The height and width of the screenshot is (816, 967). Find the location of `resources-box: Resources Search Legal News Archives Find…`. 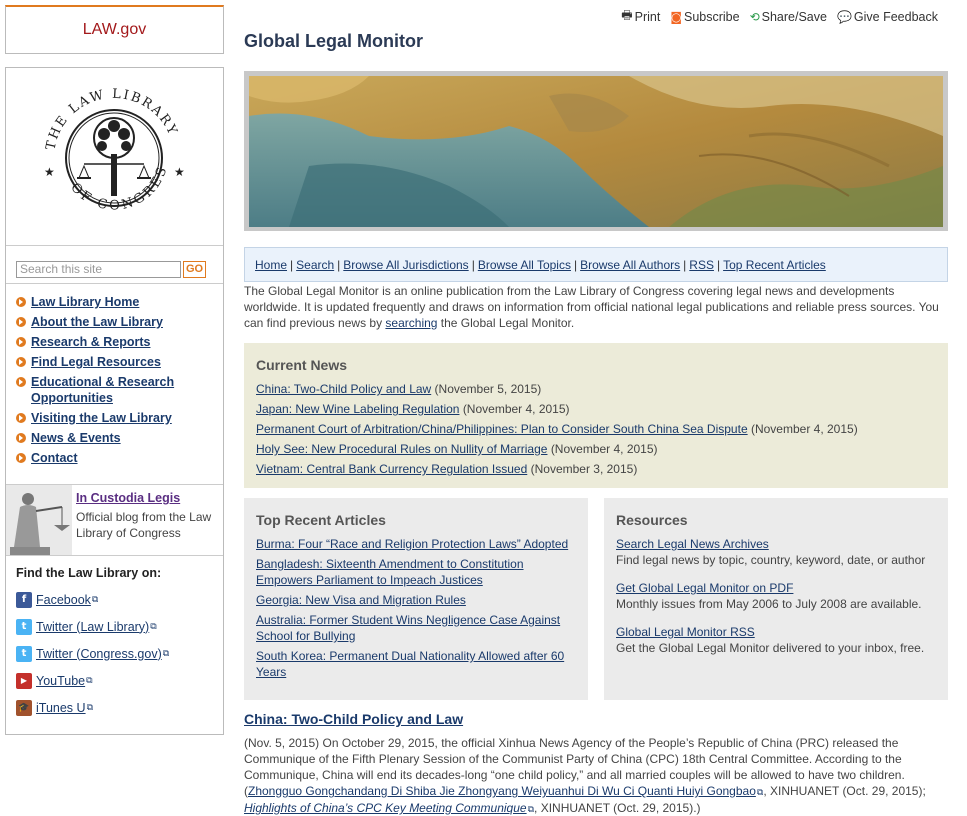

resources-box: Resources Search Legal News Archives Find… is located at coordinates (776, 599).